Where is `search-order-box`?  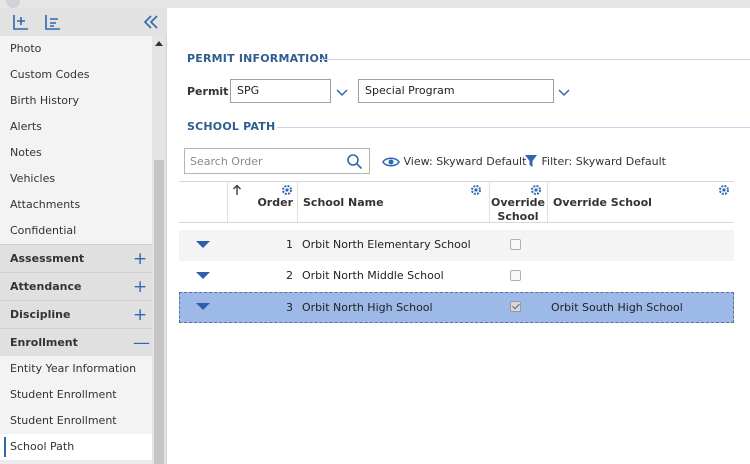
search-order-box is located at coordinates (277, 161).